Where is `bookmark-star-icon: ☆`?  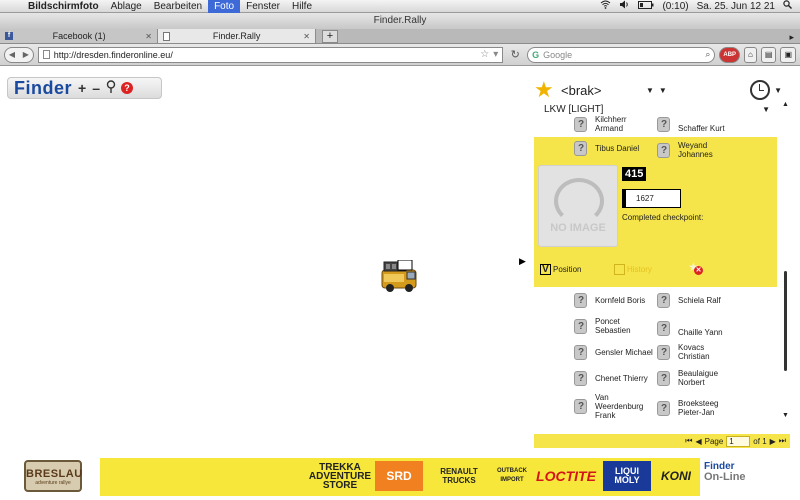
bookmark-star-icon: ☆ is located at coordinates (484, 54).